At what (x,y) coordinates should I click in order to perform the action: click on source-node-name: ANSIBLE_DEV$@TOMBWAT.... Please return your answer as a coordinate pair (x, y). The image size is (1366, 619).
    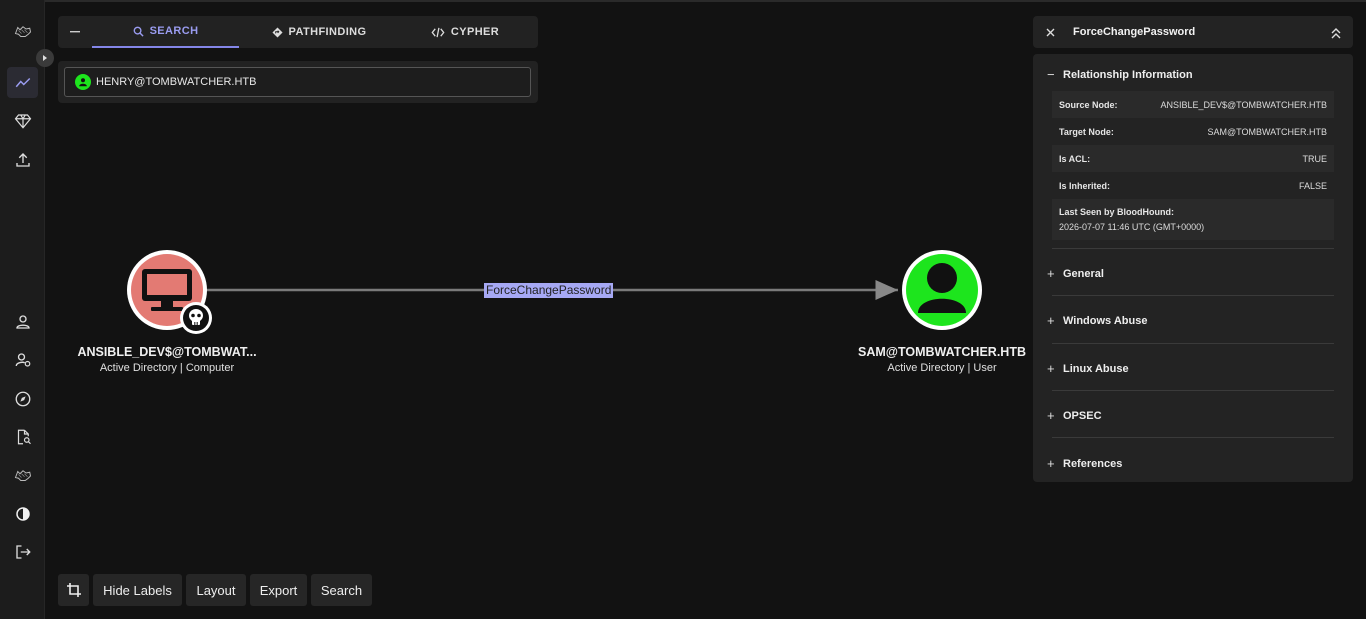
    Looking at the image, I should click on (167, 352).